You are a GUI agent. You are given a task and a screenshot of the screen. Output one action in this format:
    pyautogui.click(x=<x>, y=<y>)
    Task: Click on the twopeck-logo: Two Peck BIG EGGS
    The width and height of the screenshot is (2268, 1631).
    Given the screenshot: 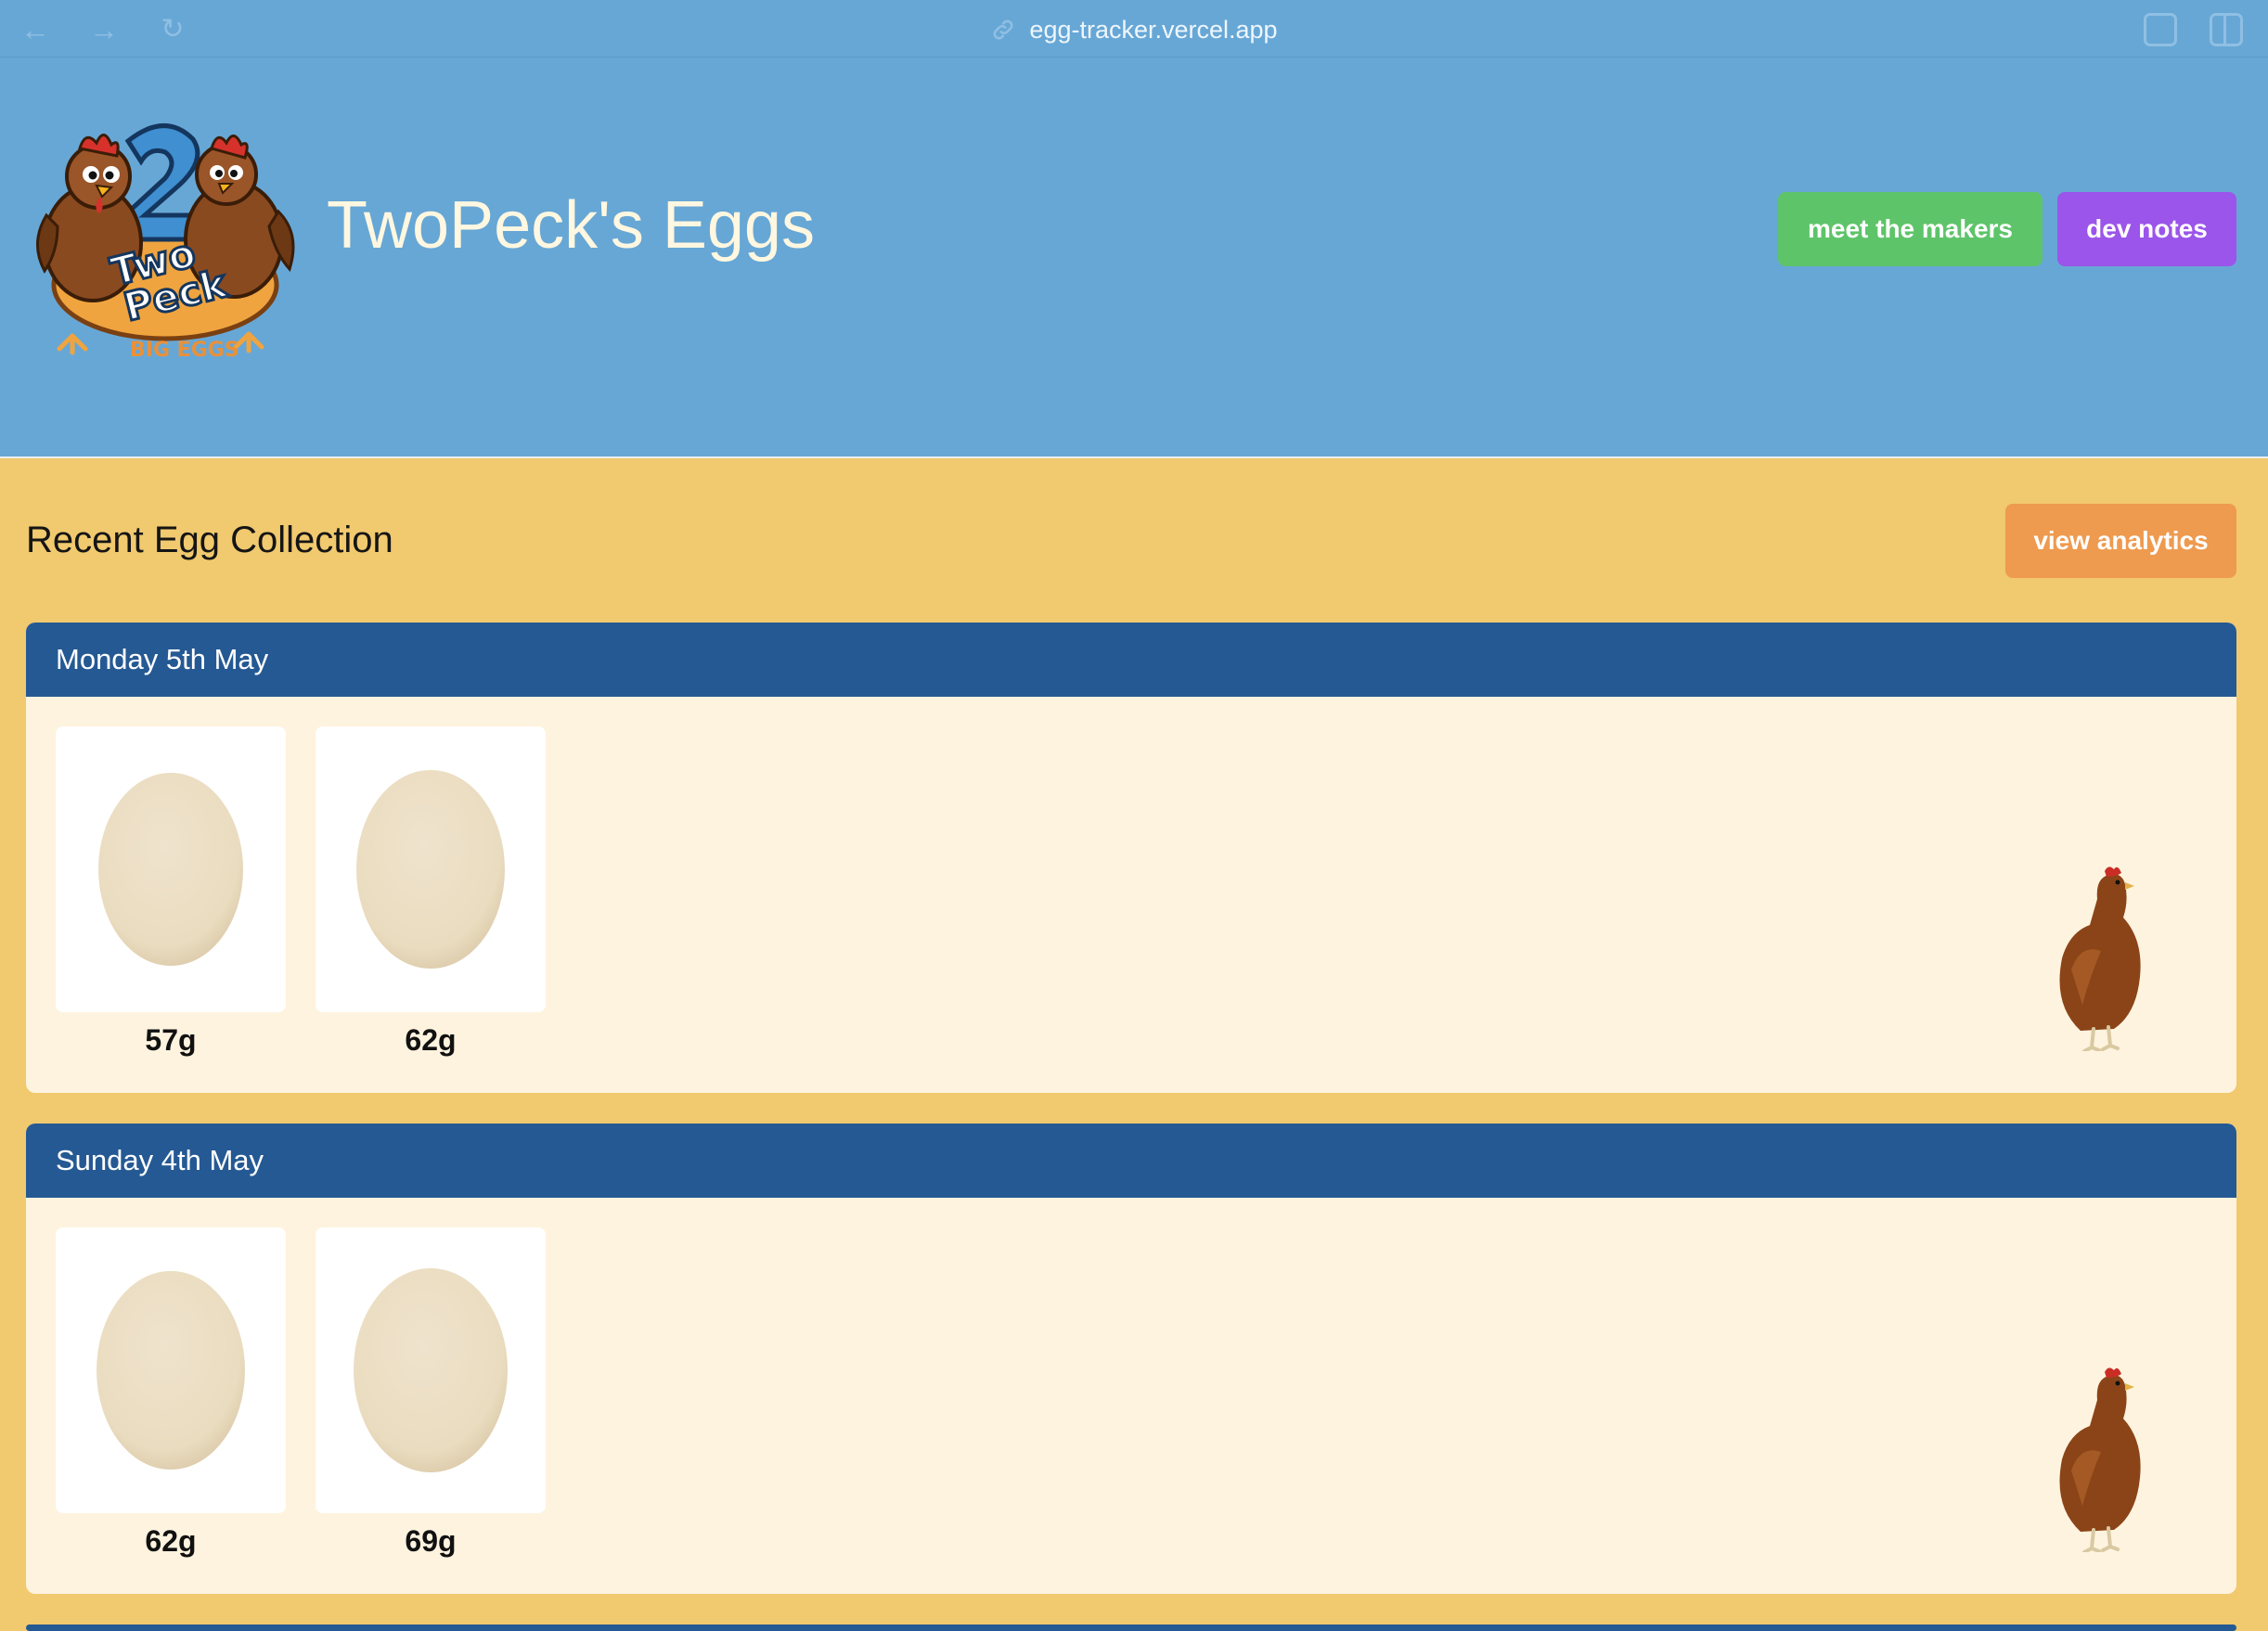 What is the action you would take?
    pyautogui.click(x=165, y=242)
    